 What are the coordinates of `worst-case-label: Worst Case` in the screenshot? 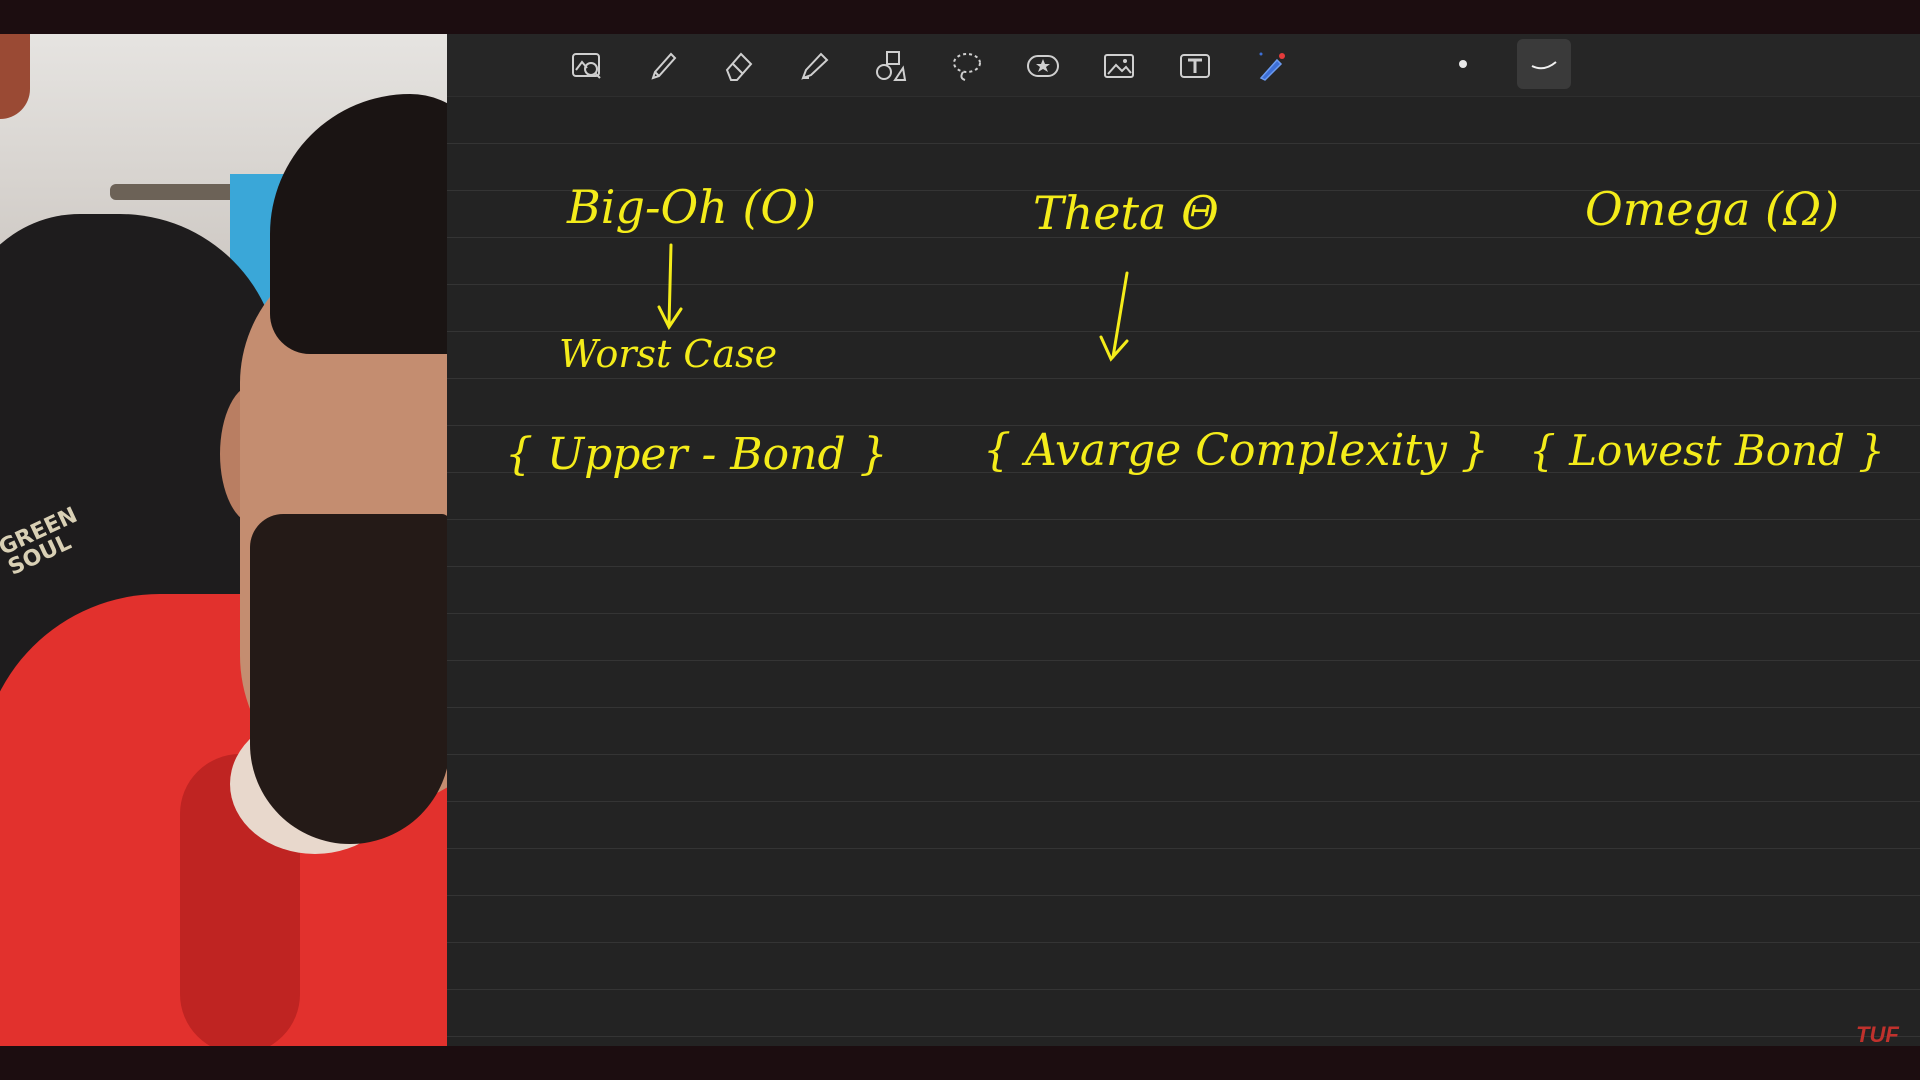 It's located at (668, 354).